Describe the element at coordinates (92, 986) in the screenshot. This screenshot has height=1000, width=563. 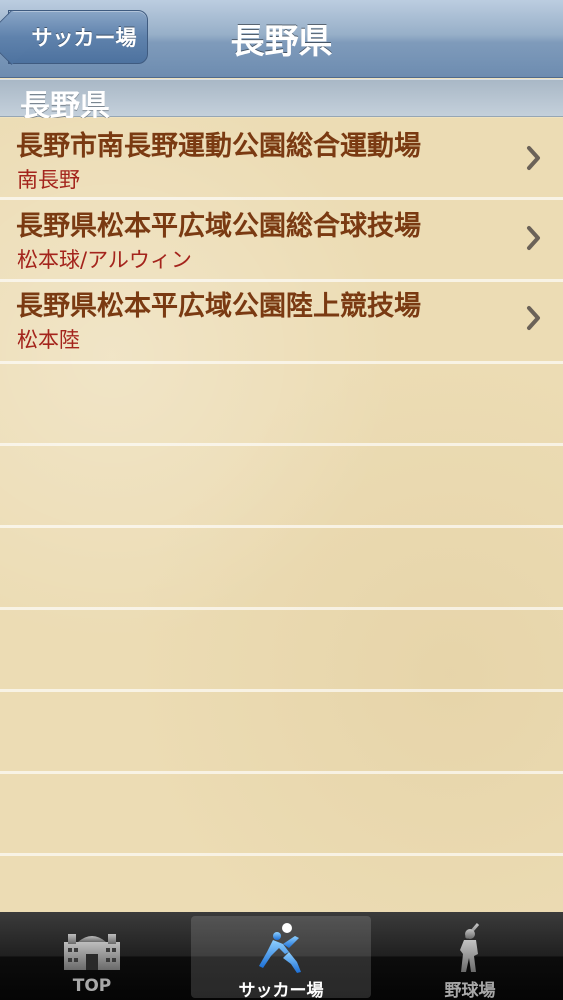
I see `tab-label: TOP` at that location.